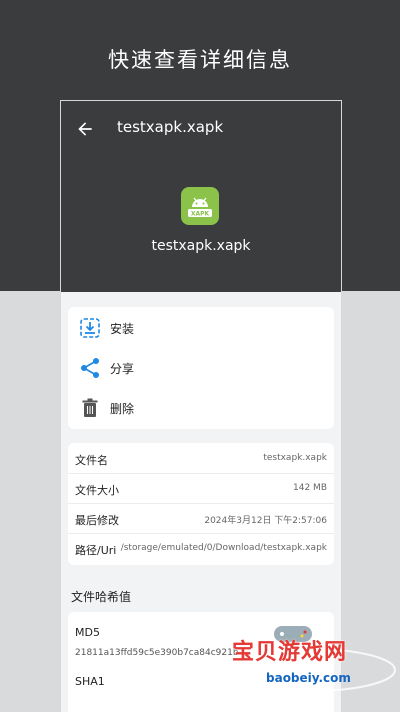 The image size is (400, 712). What do you see at coordinates (310, 488) in the screenshot?
I see `info-value: 142 MB` at bounding box center [310, 488].